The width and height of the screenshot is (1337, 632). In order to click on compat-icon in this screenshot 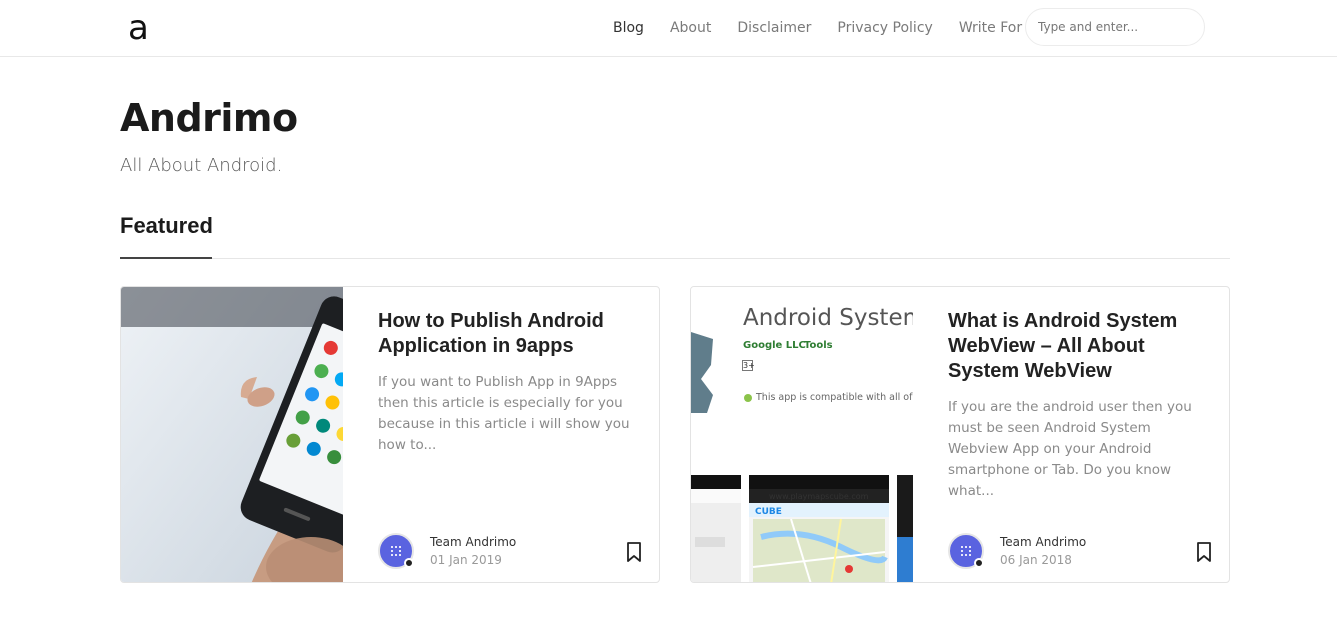, I will do `click(748, 398)`.